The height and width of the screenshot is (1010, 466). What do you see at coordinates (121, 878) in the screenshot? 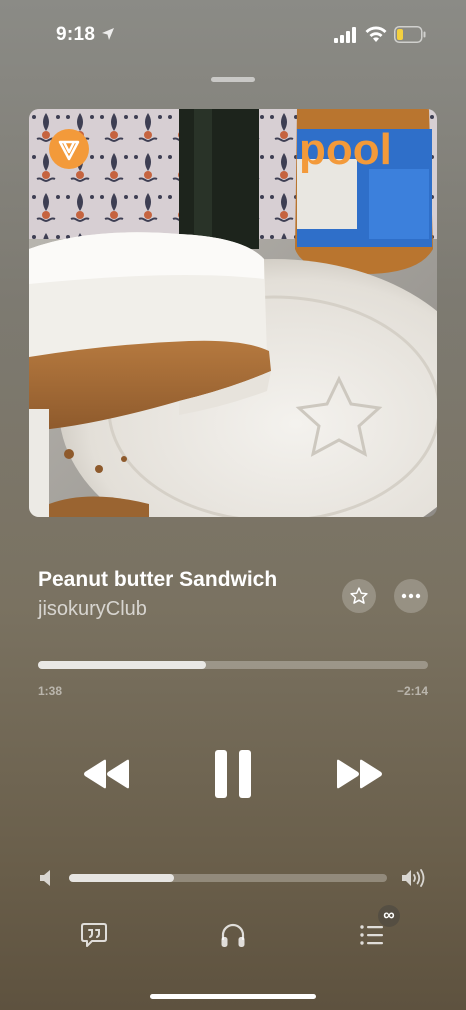
I see `volume-fill` at bounding box center [121, 878].